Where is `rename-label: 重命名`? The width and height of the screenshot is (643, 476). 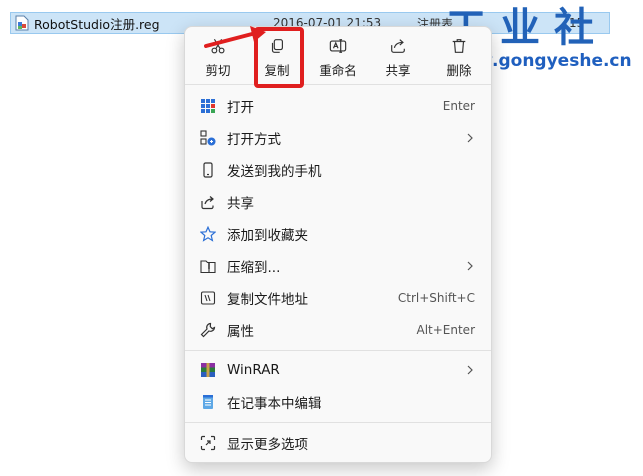 rename-label: 重命名 is located at coordinates (338, 70).